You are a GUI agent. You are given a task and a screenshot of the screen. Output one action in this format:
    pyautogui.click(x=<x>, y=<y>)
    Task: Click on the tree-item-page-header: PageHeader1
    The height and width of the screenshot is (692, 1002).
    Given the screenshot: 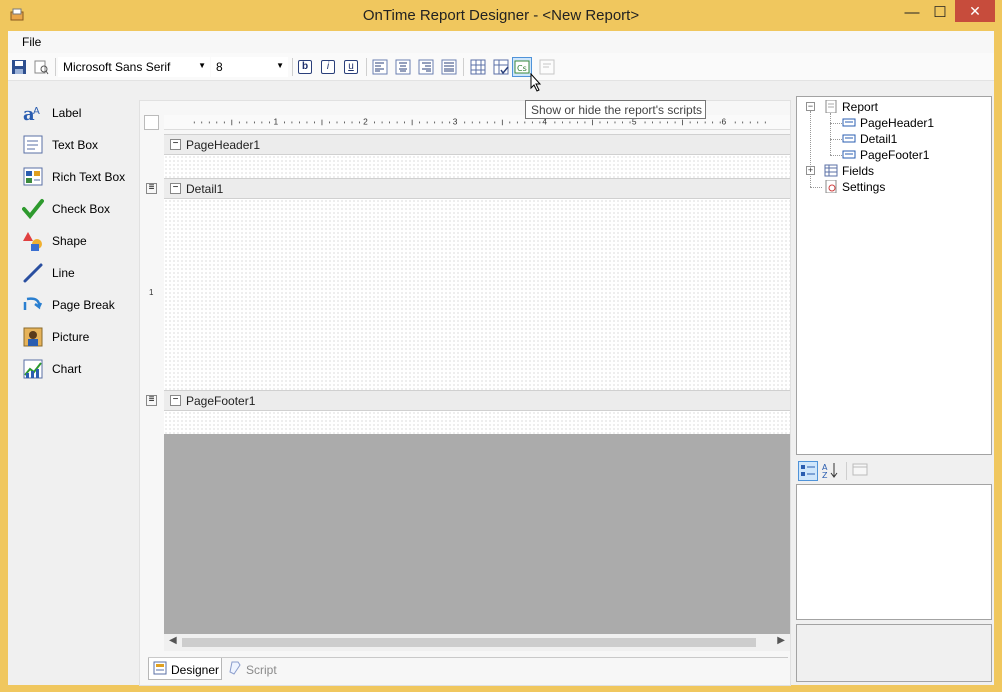 What is the action you would take?
    pyautogui.click(x=888, y=123)
    